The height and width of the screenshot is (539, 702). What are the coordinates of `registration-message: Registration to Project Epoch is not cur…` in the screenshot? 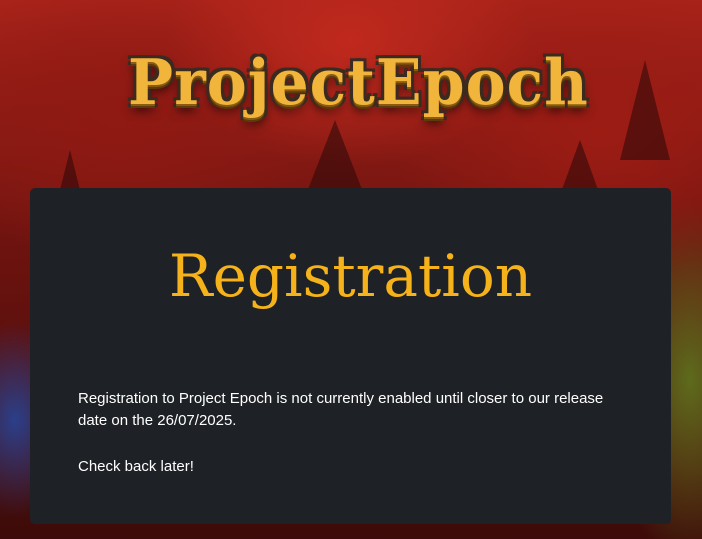 It's located at (341, 409).